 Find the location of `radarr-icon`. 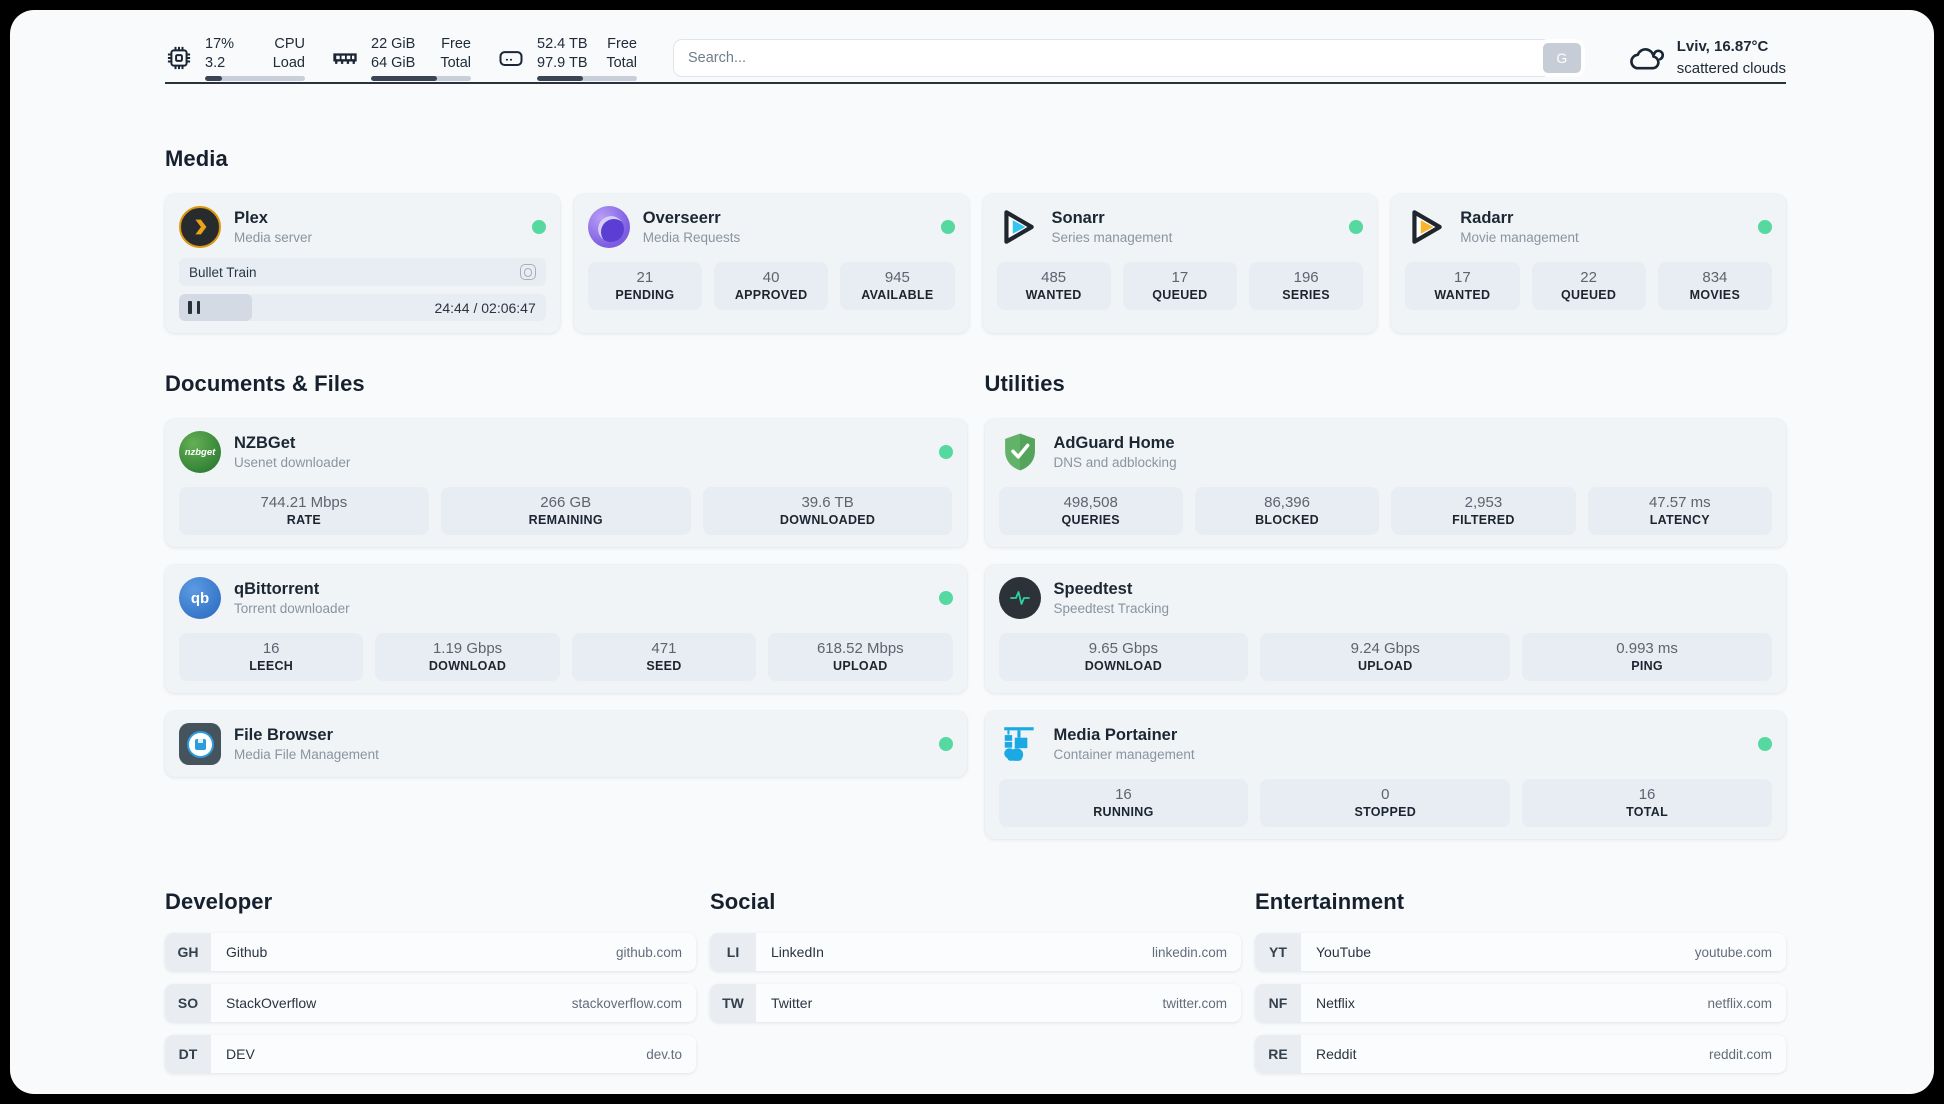

radarr-icon is located at coordinates (1426, 227).